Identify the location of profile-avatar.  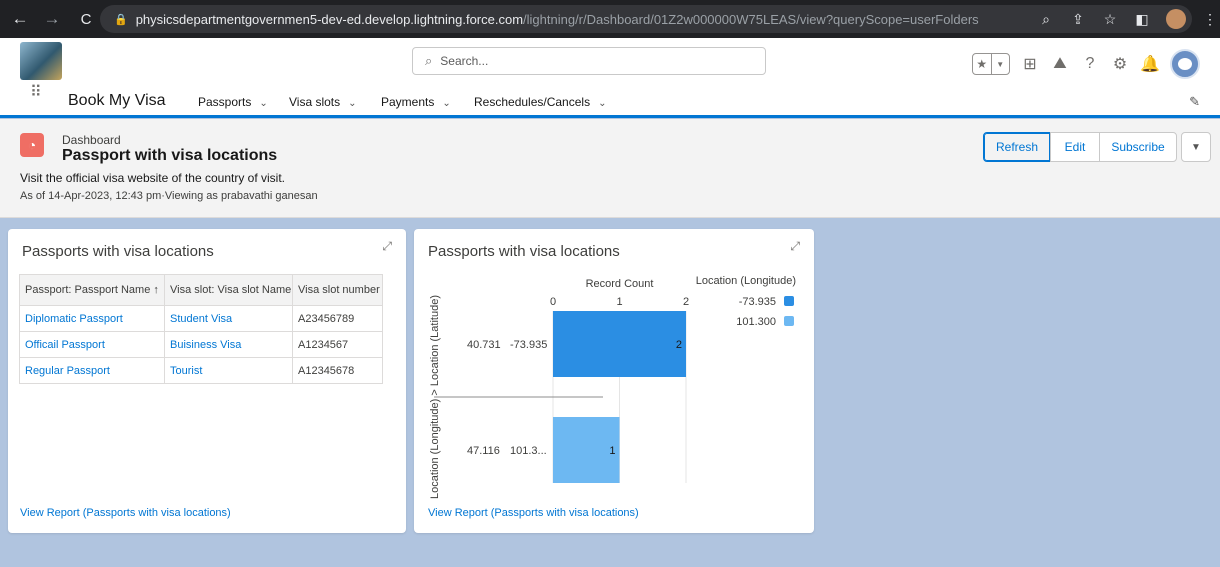
(1176, 19).